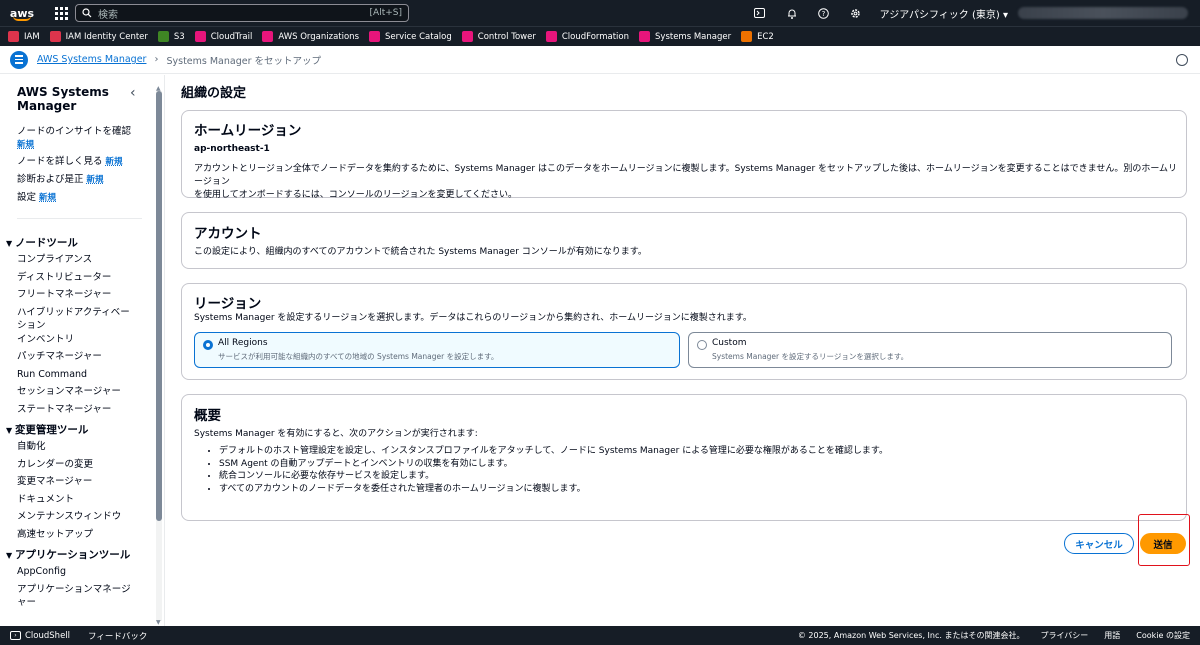 This screenshot has width=1200, height=645. I want to click on search-placeholder: 検索, so click(108, 15).